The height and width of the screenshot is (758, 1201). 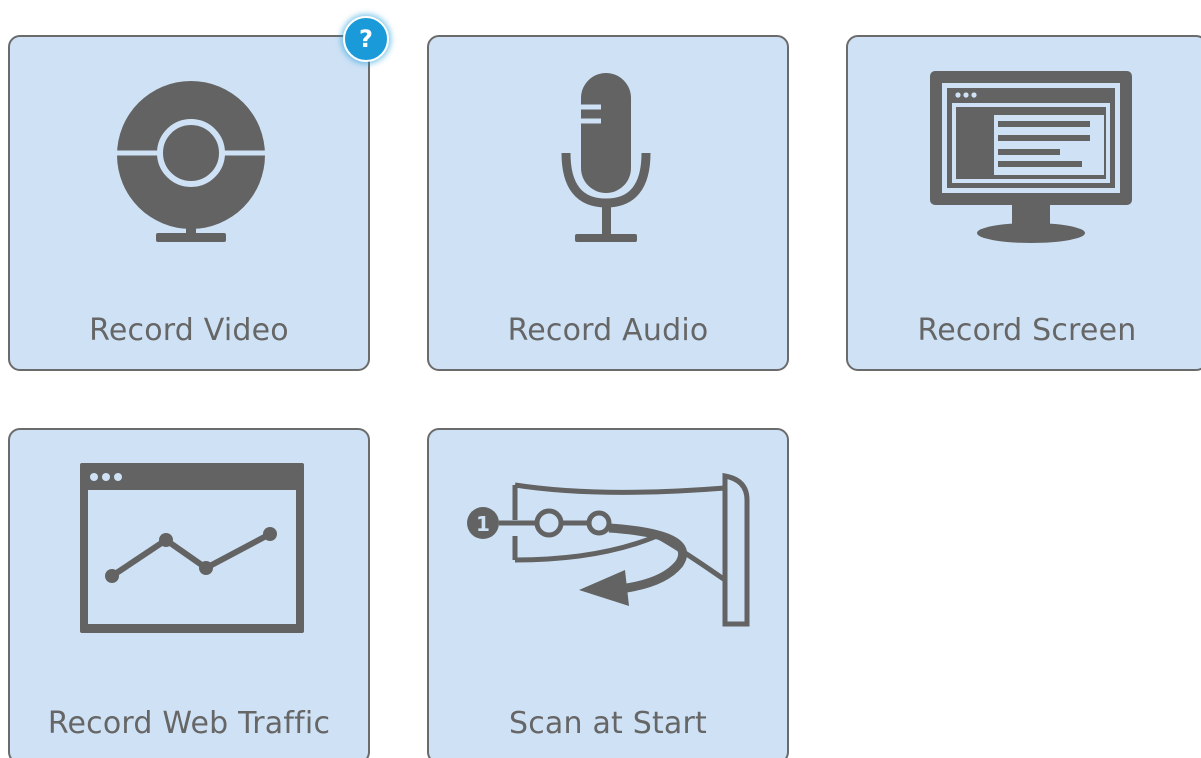 What do you see at coordinates (1027, 330) in the screenshot?
I see `record-screen-label: Record Screen` at bounding box center [1027, 330].